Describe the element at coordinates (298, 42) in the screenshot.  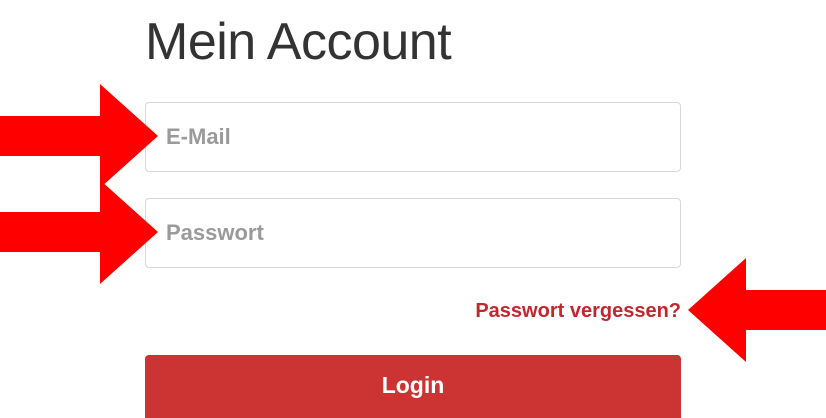
I see `page-title: Mein Account` at that location.